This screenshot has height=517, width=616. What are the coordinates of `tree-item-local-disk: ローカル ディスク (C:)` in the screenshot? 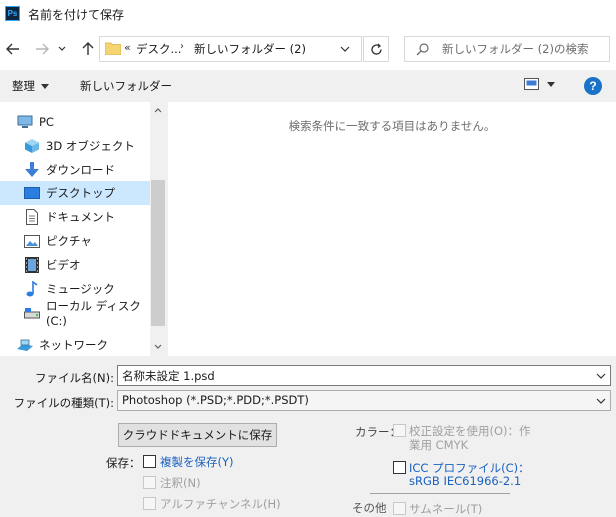 It's located at (75, 313).